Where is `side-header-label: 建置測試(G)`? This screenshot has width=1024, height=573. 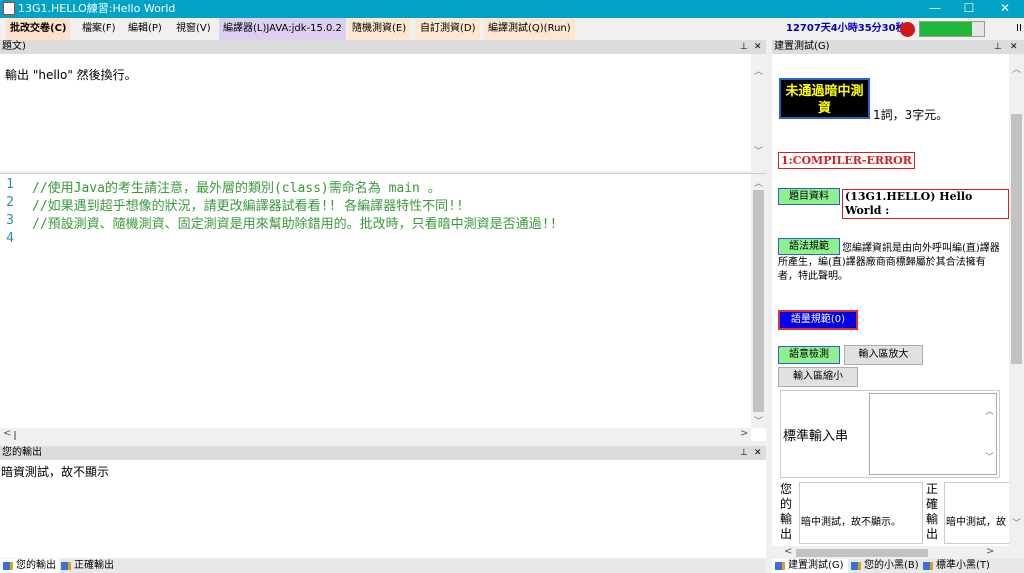
side-header-label: 建置測試(G) is located at coordinates (802, 46).